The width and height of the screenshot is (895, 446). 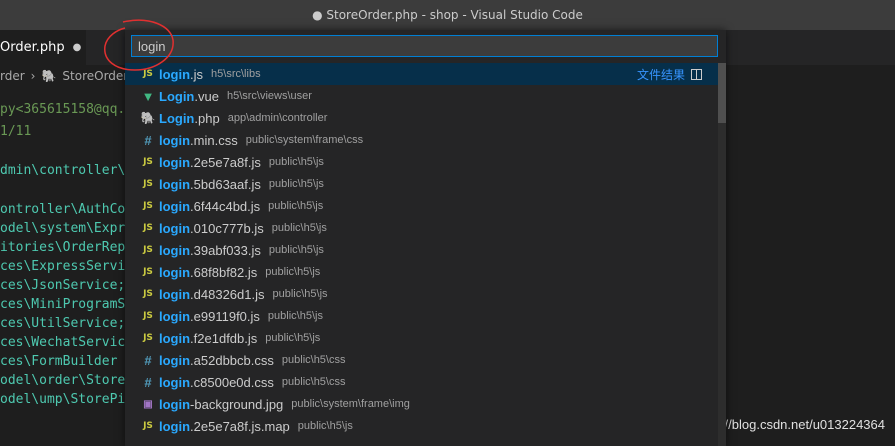 I want to click on quick-open-item: JS login.39abf033.js public\h5\js, so click(x=421, y=250).